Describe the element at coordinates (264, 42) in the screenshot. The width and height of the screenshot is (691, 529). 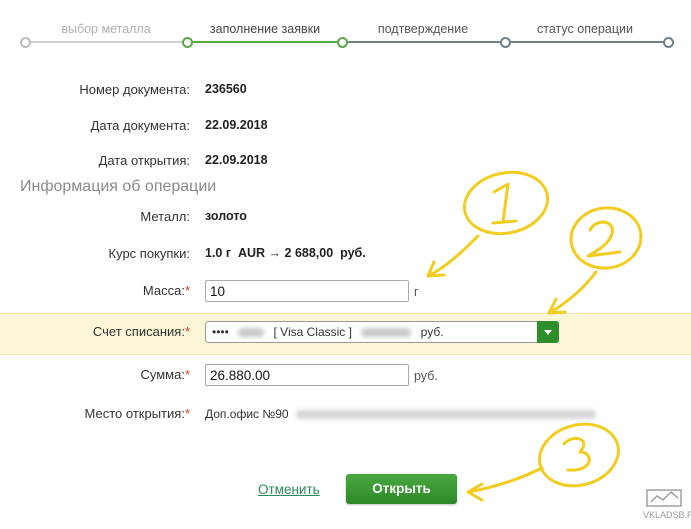
I see `stepper-line-active` at that location.